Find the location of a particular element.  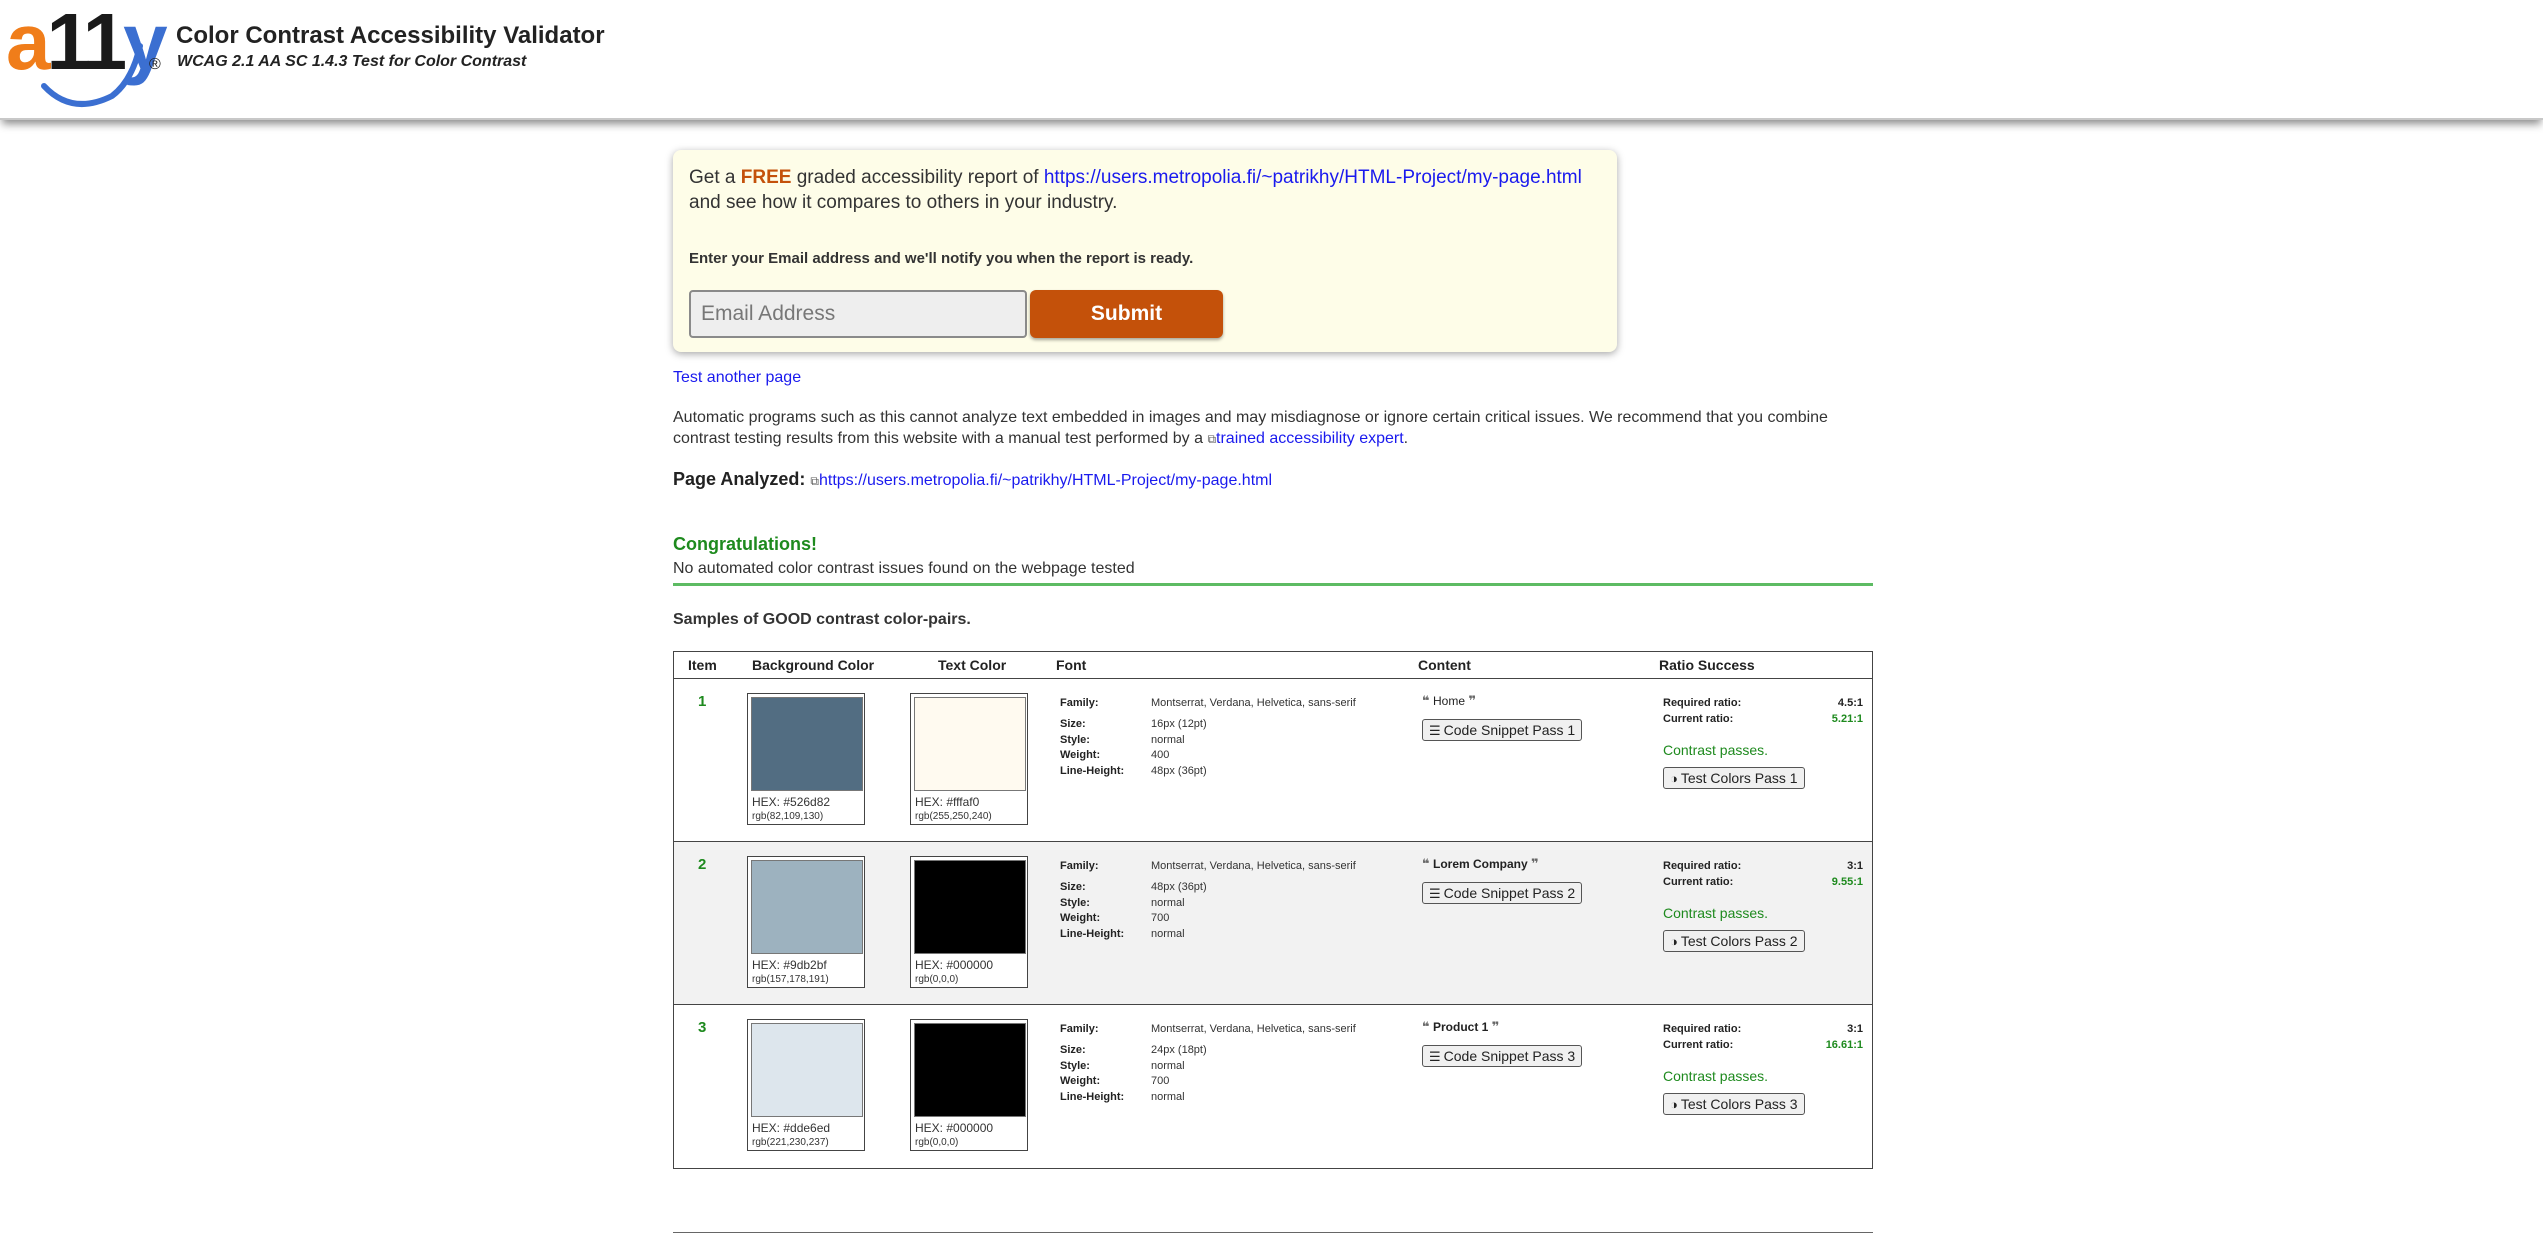

header-text-color: Text Color is located at coordinates (972, 665).